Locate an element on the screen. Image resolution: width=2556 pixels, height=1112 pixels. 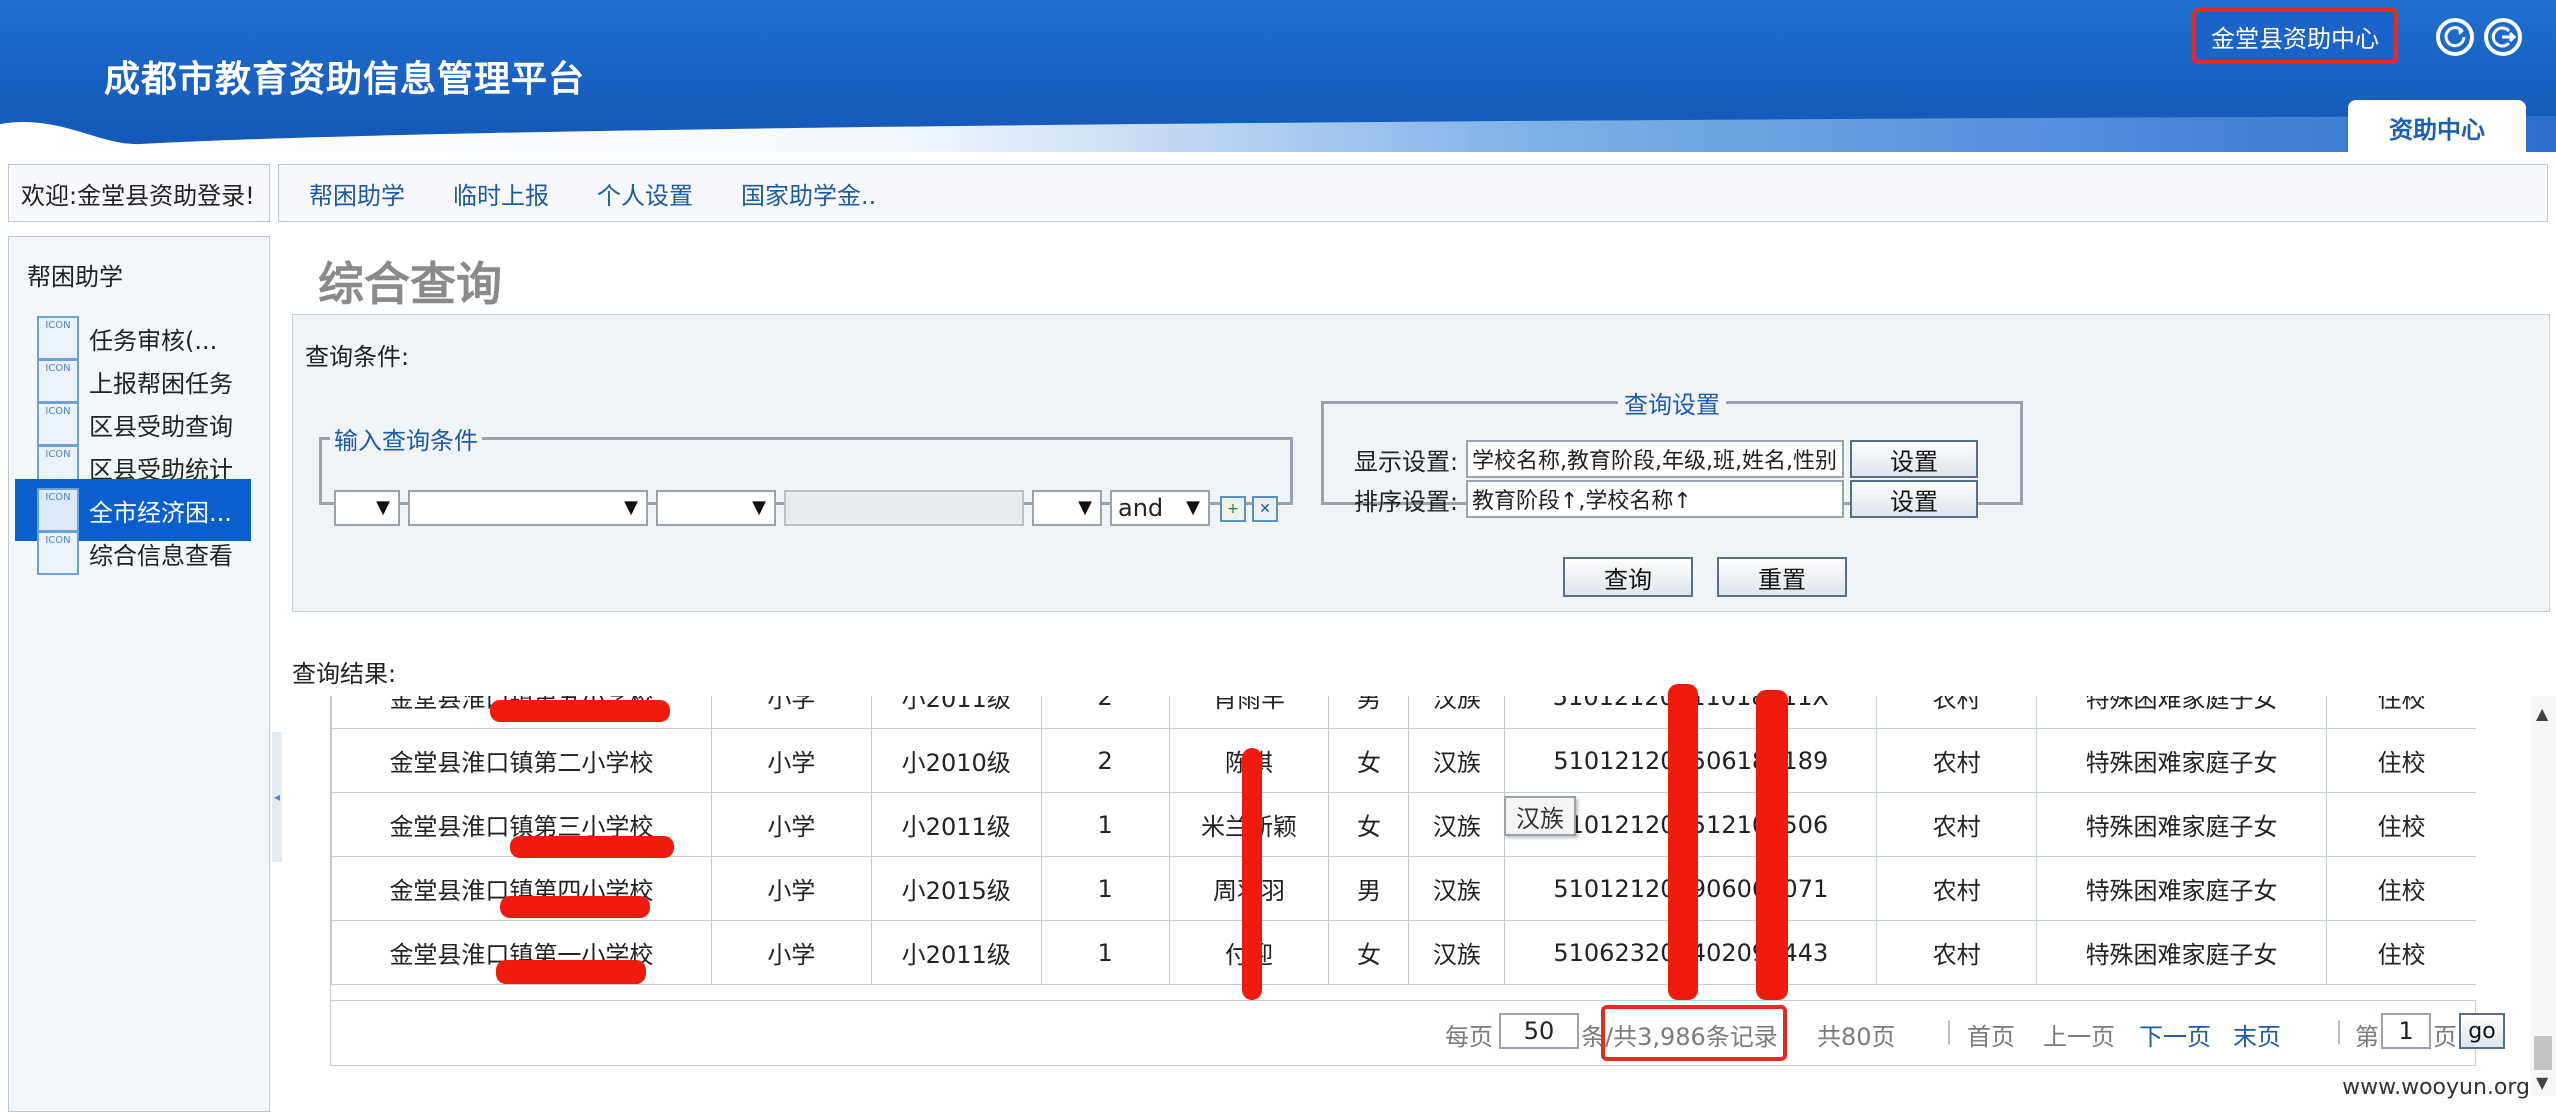
logic-select: and ▼ is located at coordinates (1160, 508).